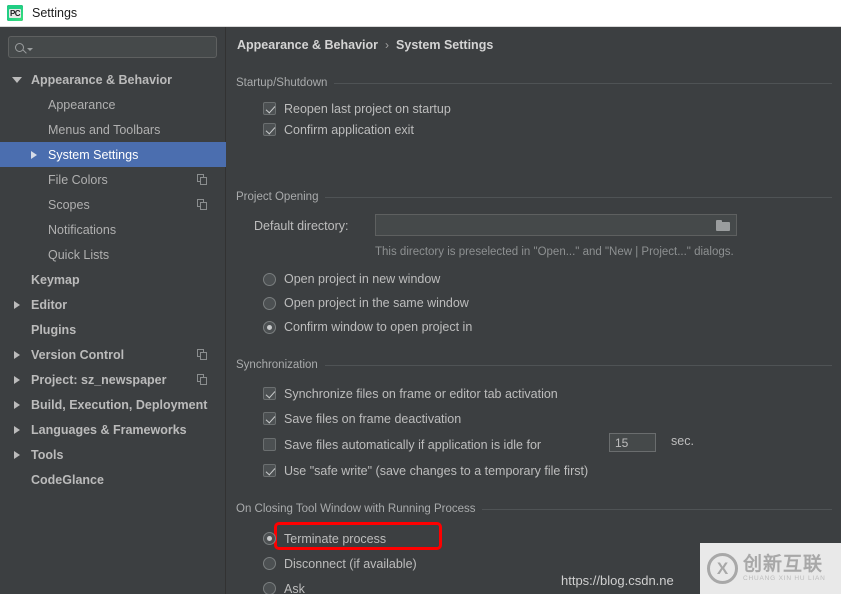 The width and height of the screenshot is (841, 594). What do you see at coordinates (113, 404) in the screenshot?
I see `sidebar-item-build-execution-deployment: Build, Execution, Deployment` at bounding box center [113, 404].